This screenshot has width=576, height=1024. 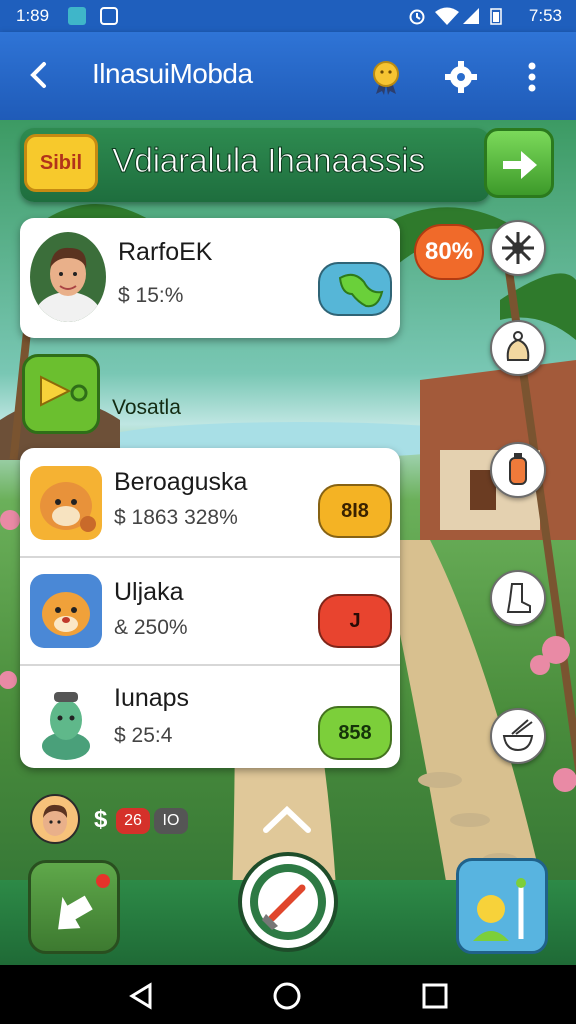 I want to click on counter-badge: IO, so click(x=171, y=821).